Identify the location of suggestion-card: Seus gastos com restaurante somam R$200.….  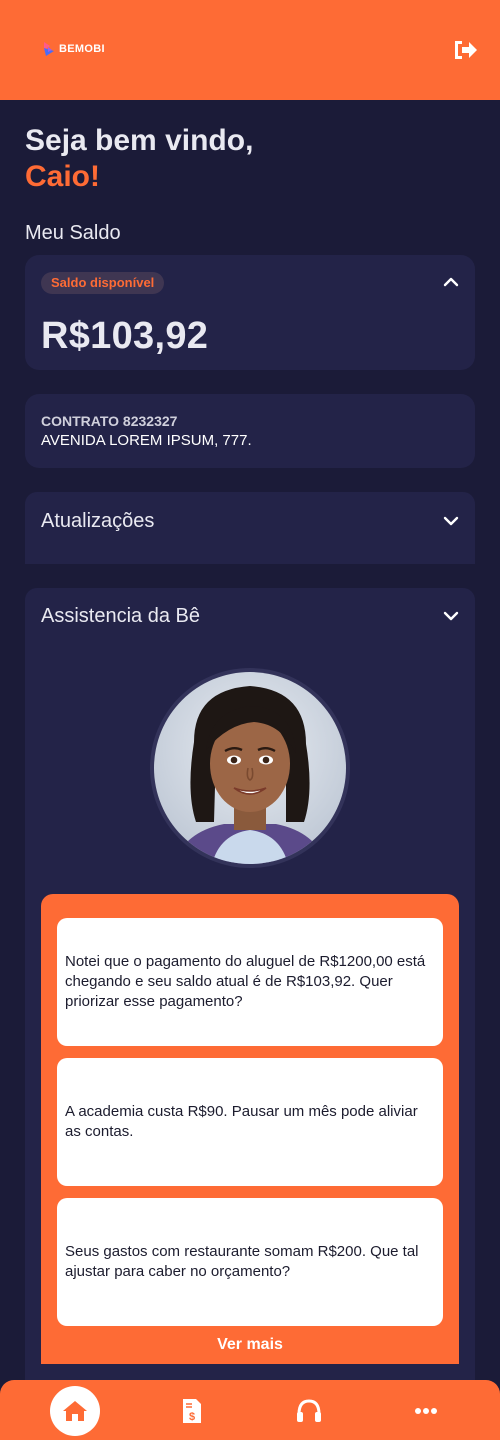
(250, 1262).